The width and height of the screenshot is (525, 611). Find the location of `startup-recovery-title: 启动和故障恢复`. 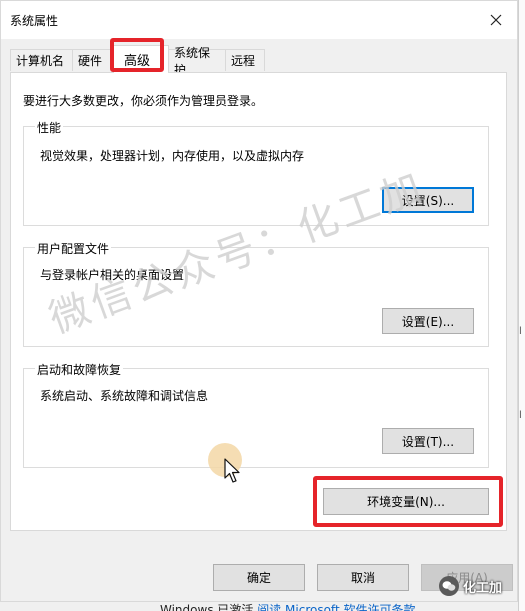

startup-recovery-title: 启动和故障恢复 is located at coordinates (79, 369).